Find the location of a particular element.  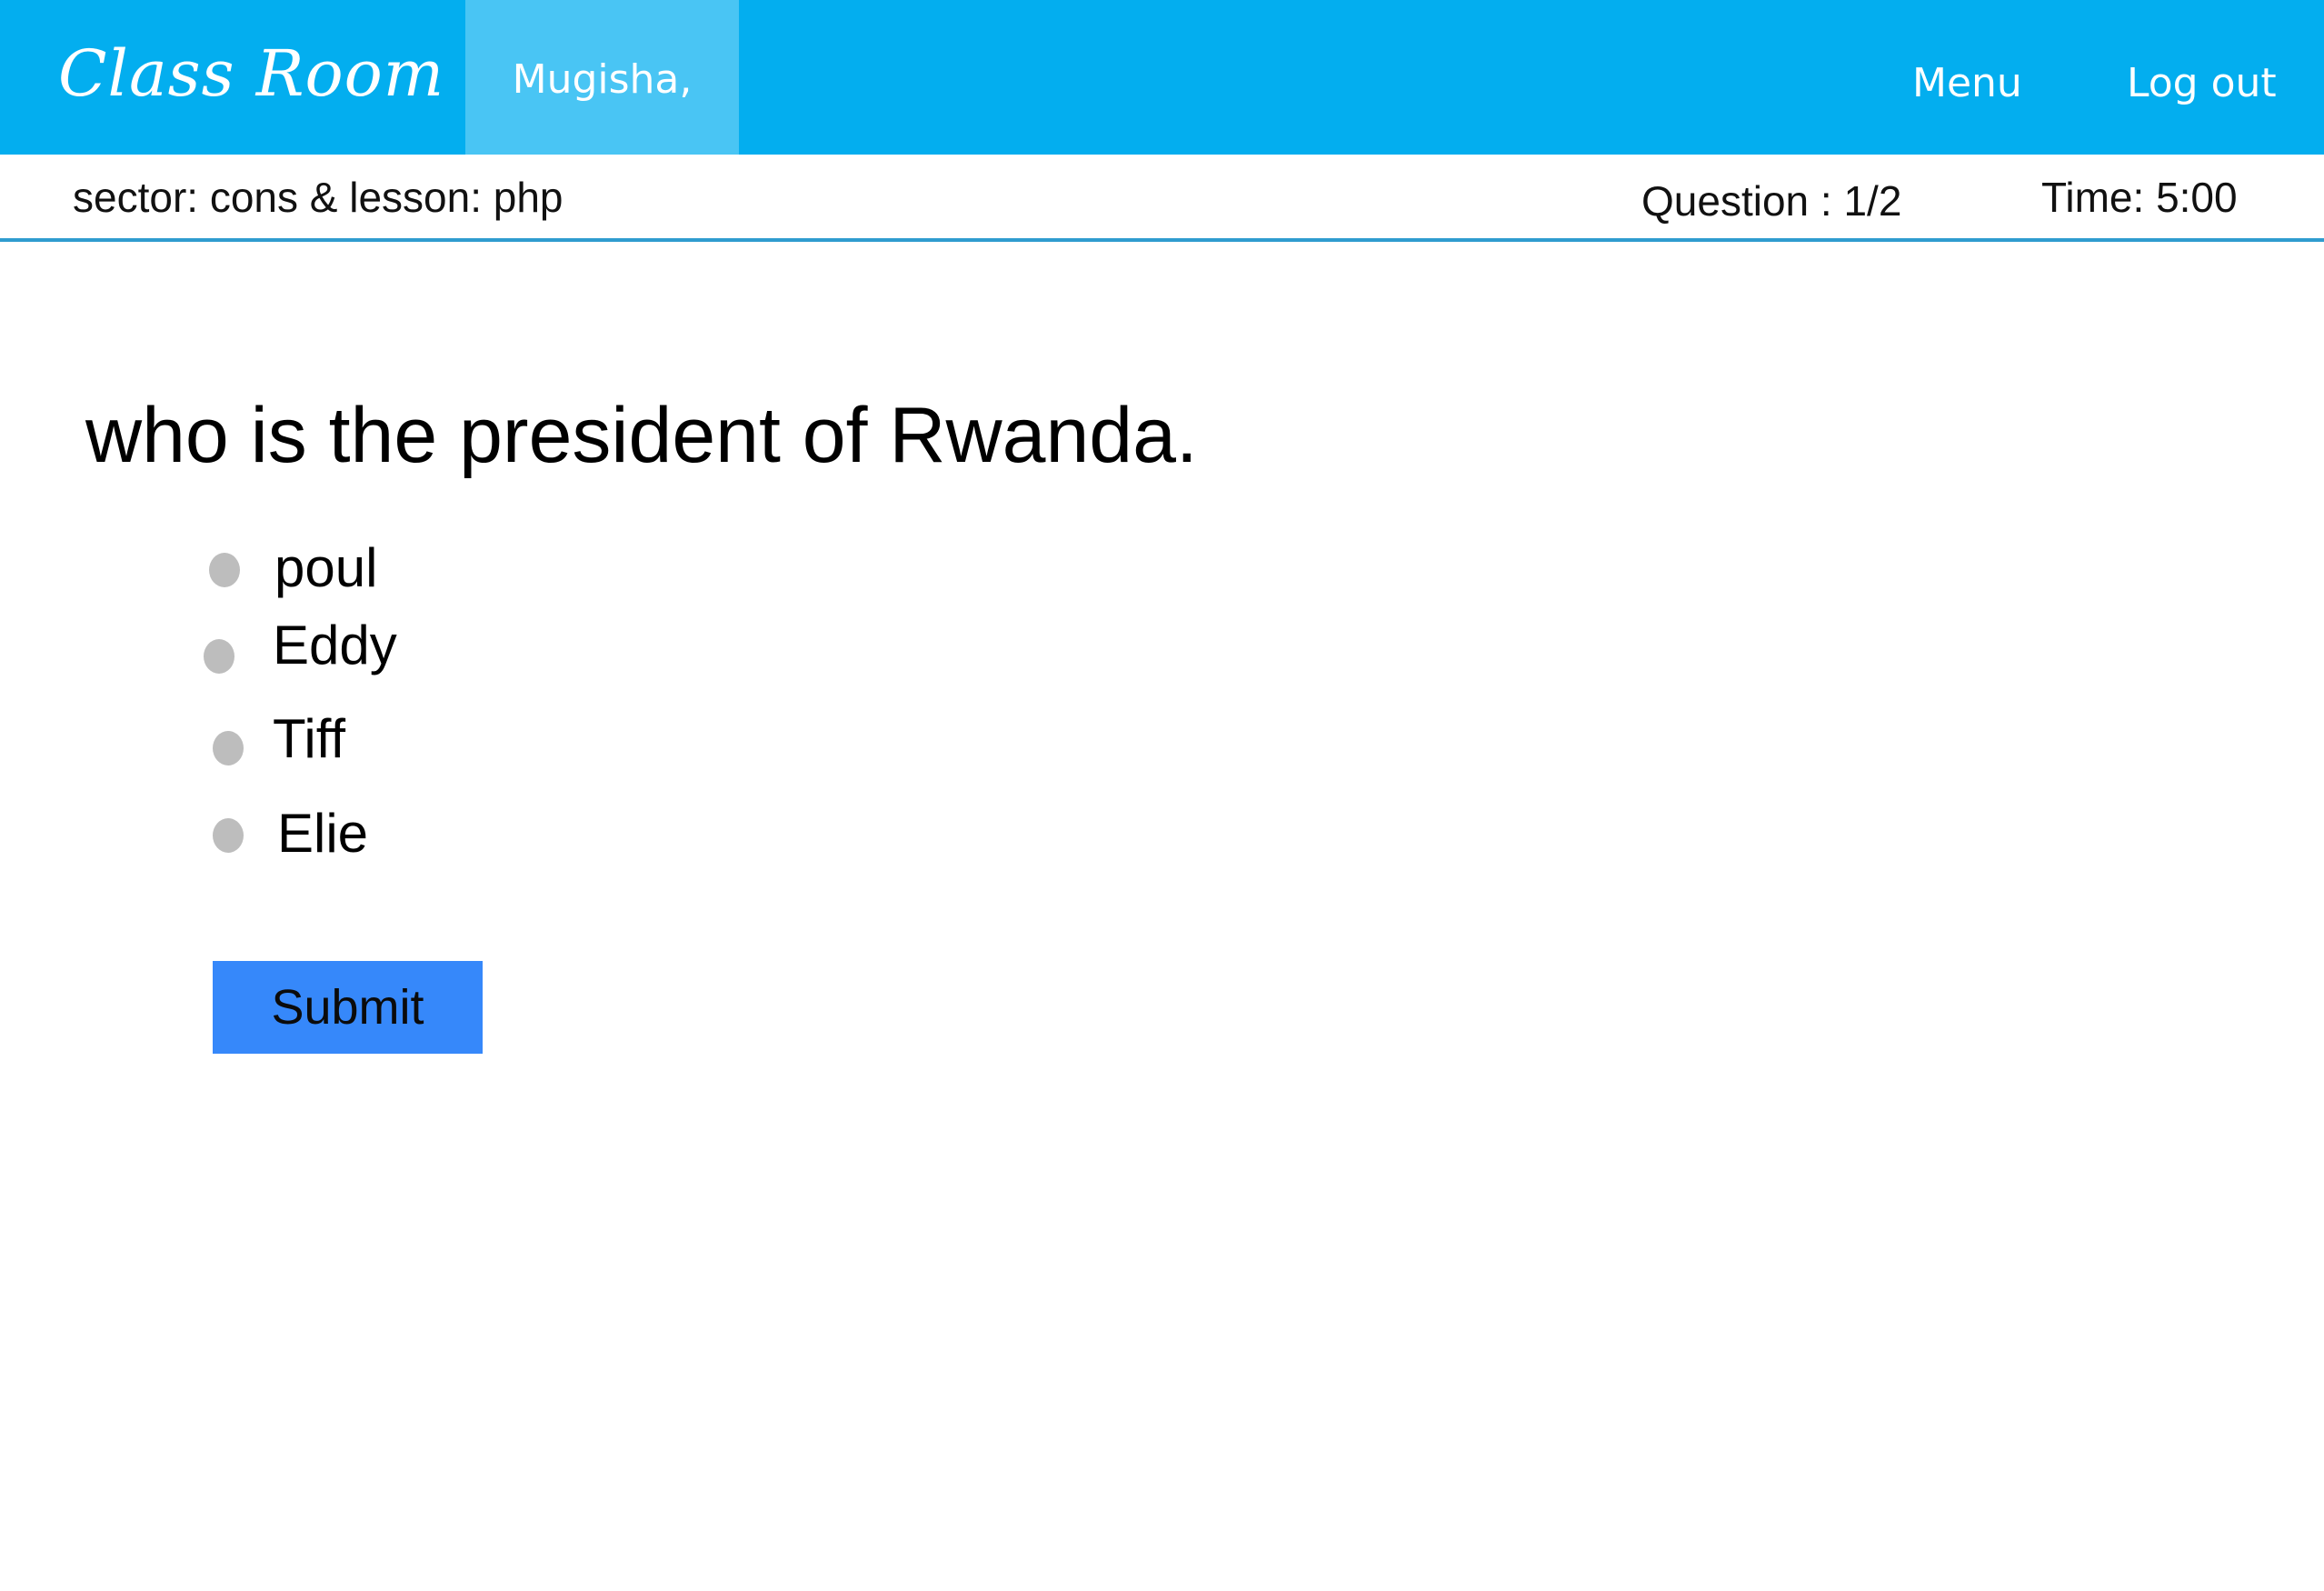

menu-link: Menu is located at coordinates (1967, 83).